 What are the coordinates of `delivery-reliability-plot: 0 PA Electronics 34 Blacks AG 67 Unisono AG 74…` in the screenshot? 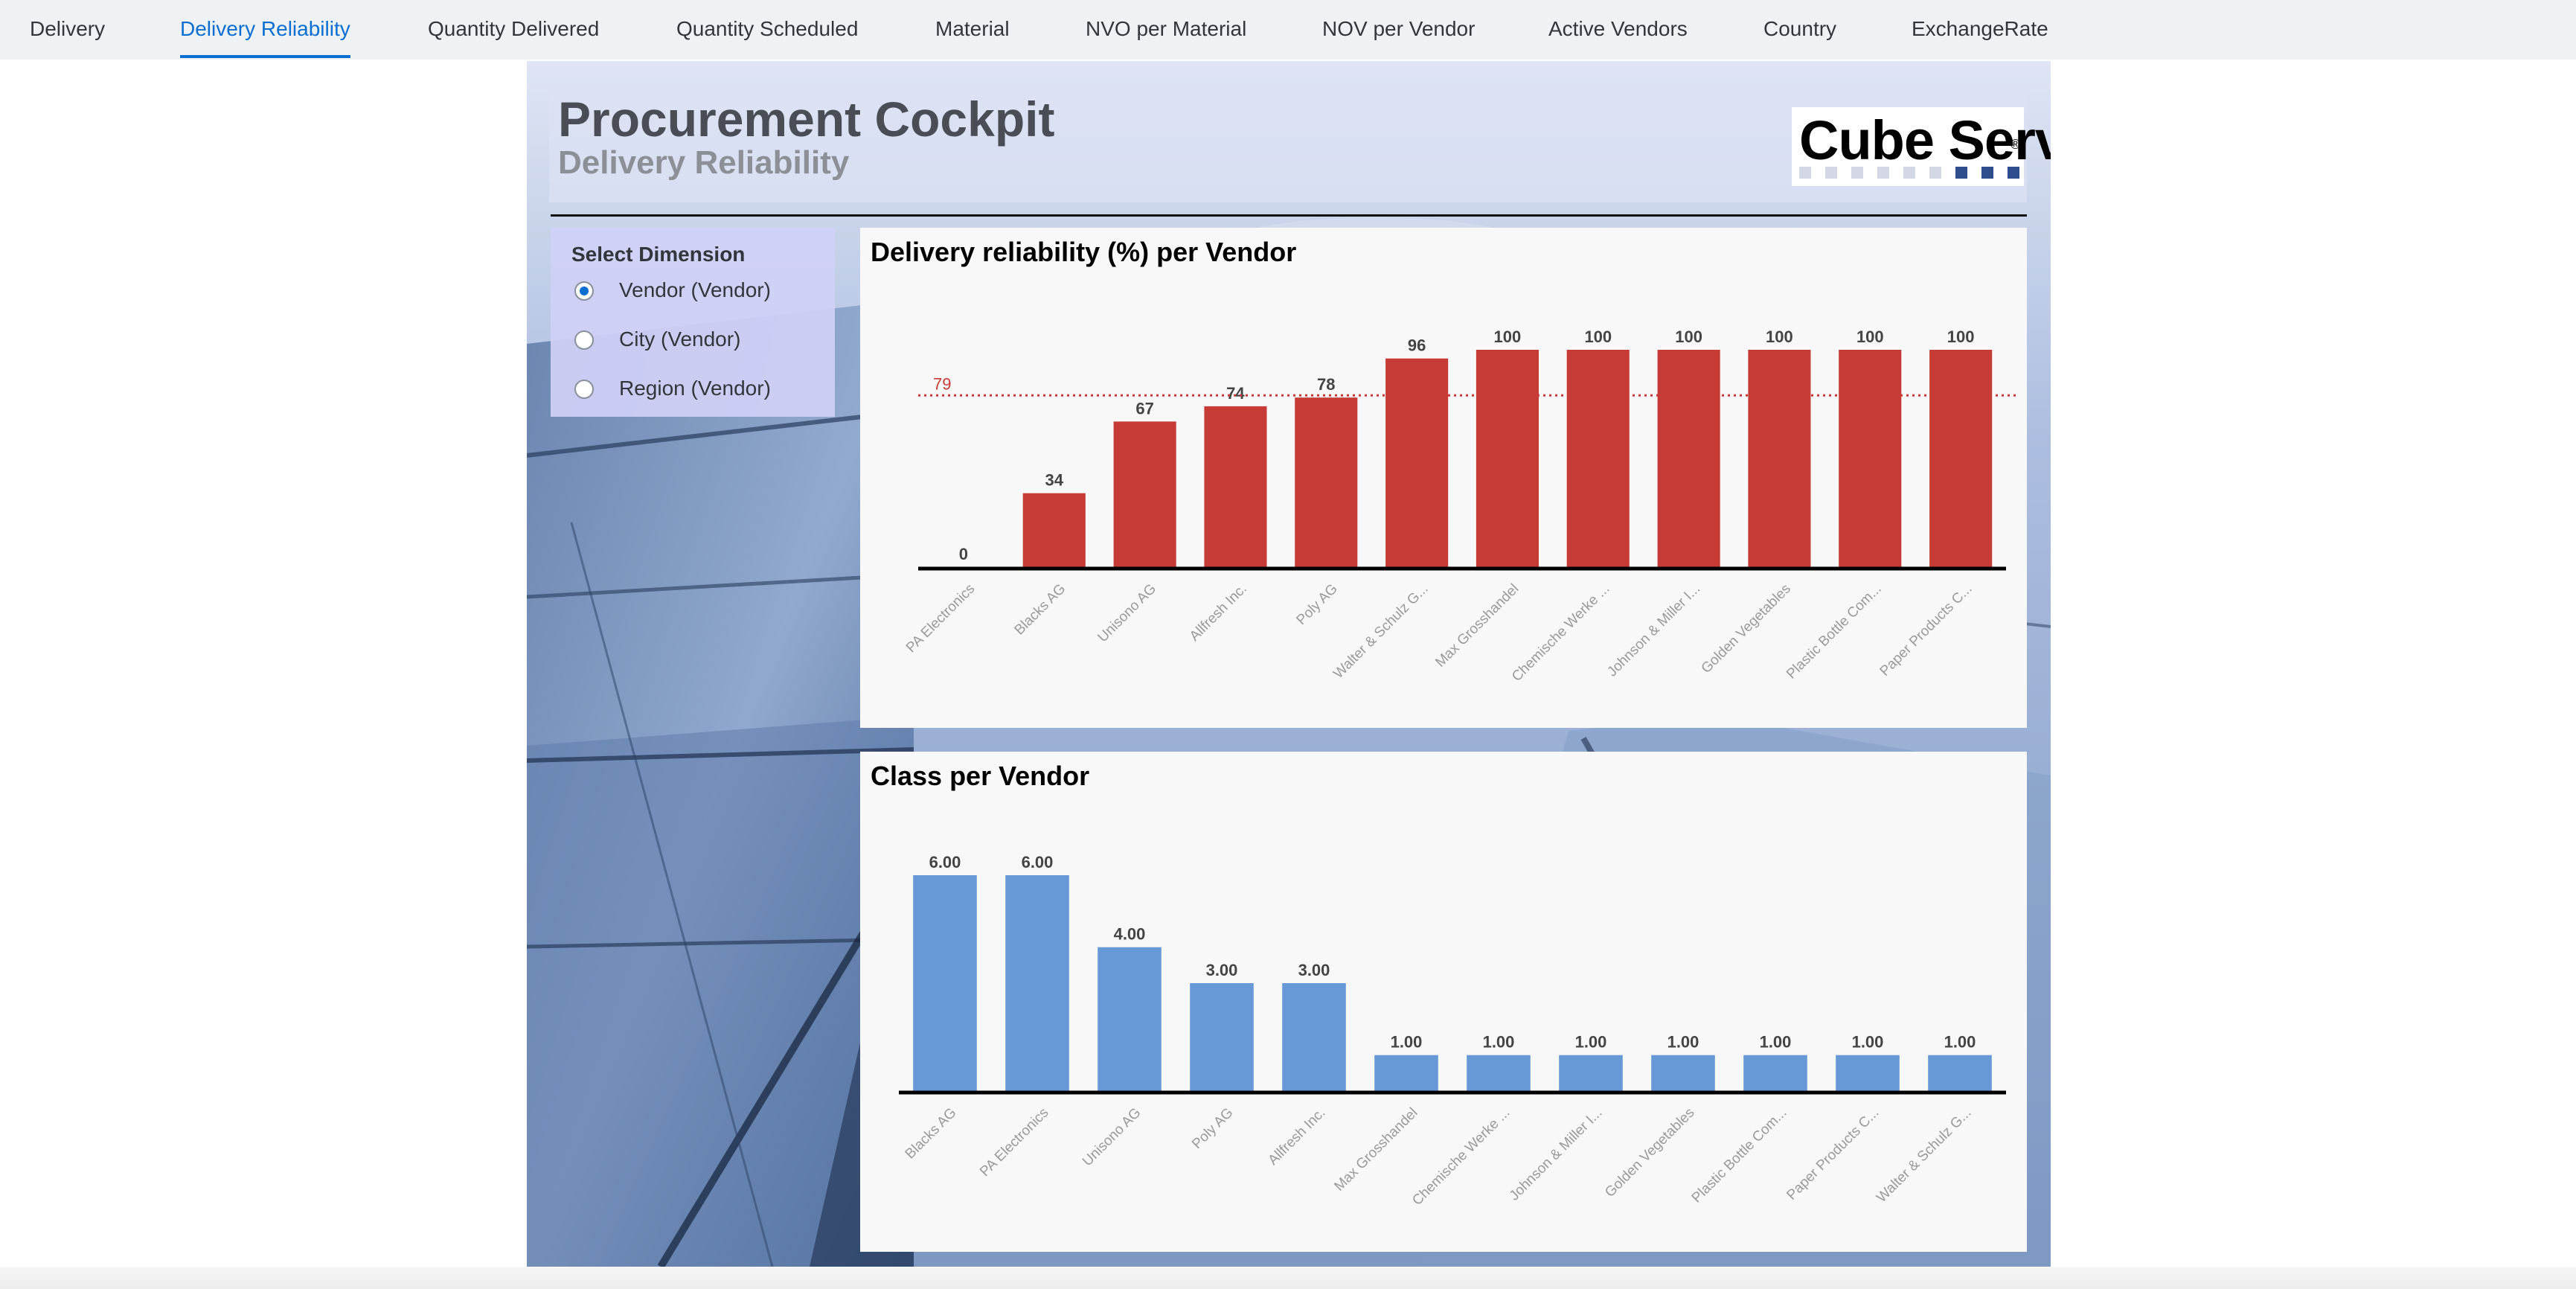 It's located at (1459, 506).